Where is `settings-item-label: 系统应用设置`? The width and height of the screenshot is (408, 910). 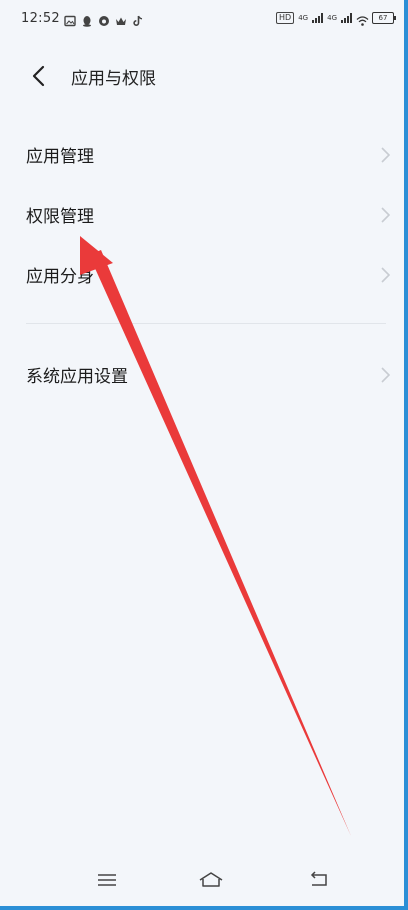 settings-item-label: 系统应用设置 is located at coordinates (77, 377).